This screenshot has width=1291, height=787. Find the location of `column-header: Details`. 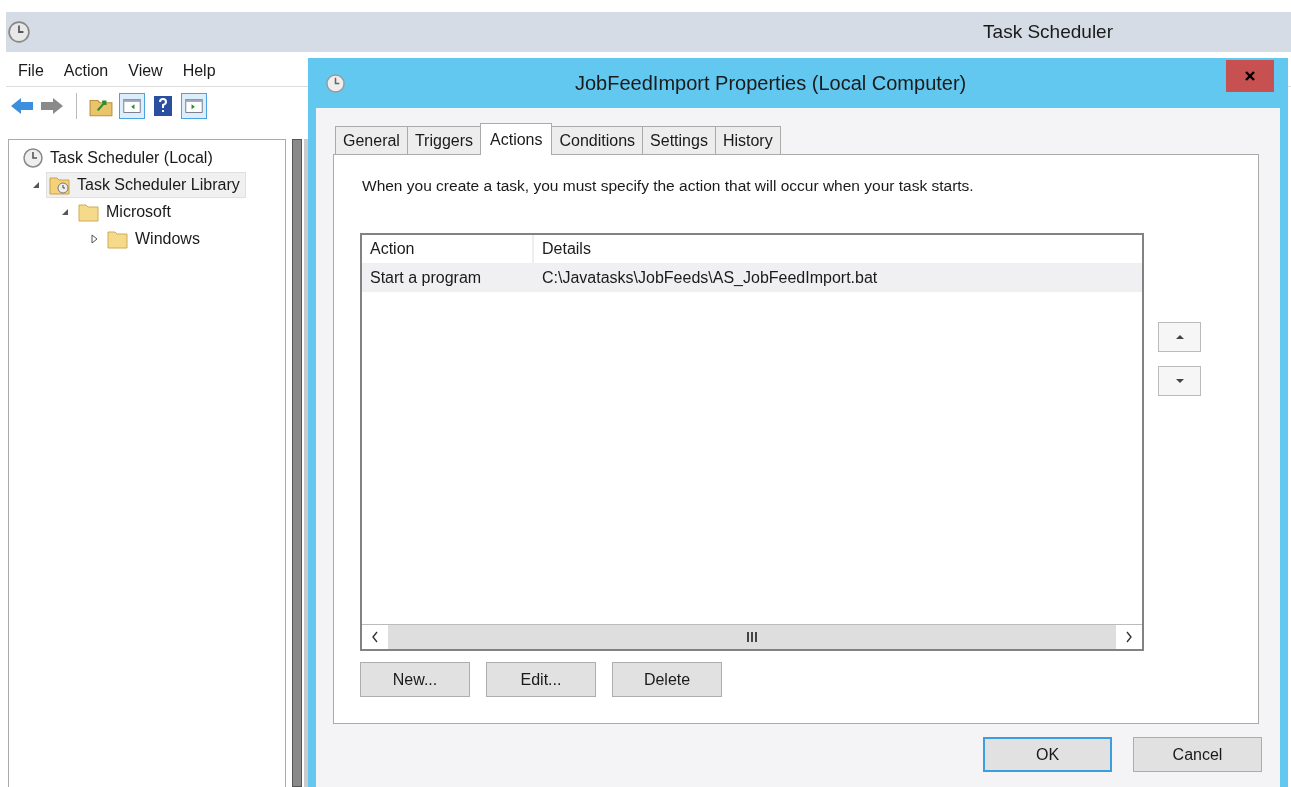

column-header: Details is located at coordinates (562, 249).